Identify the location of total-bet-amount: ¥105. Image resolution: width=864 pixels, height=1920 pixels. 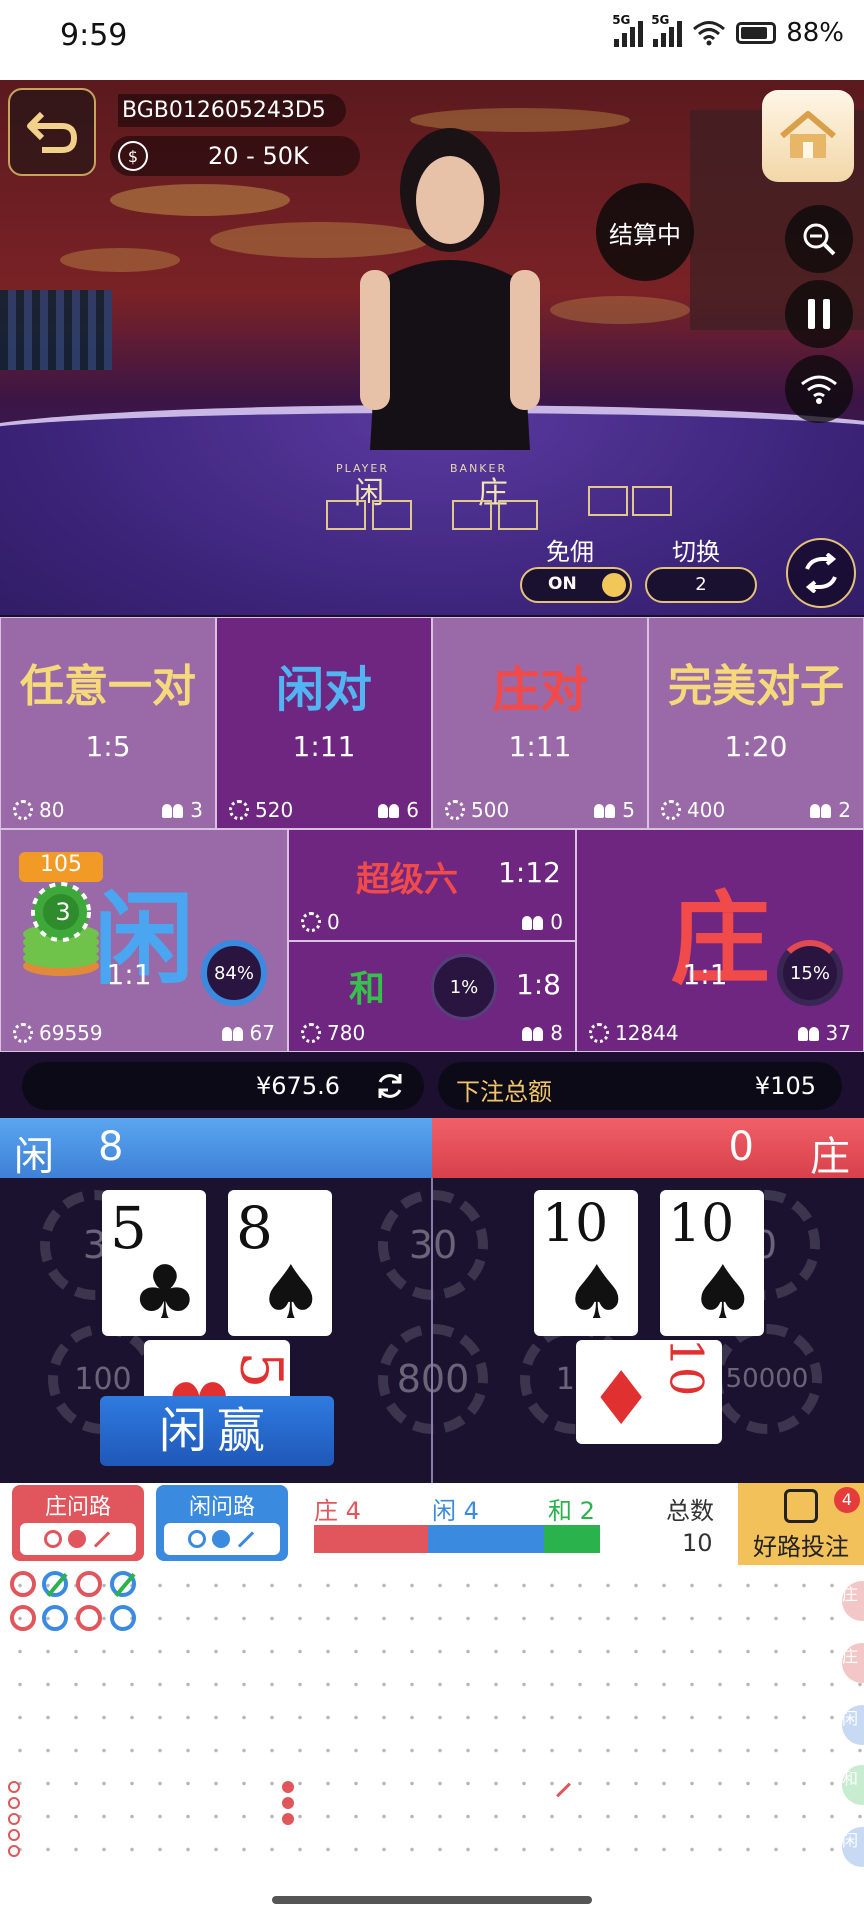
(785, 1086).